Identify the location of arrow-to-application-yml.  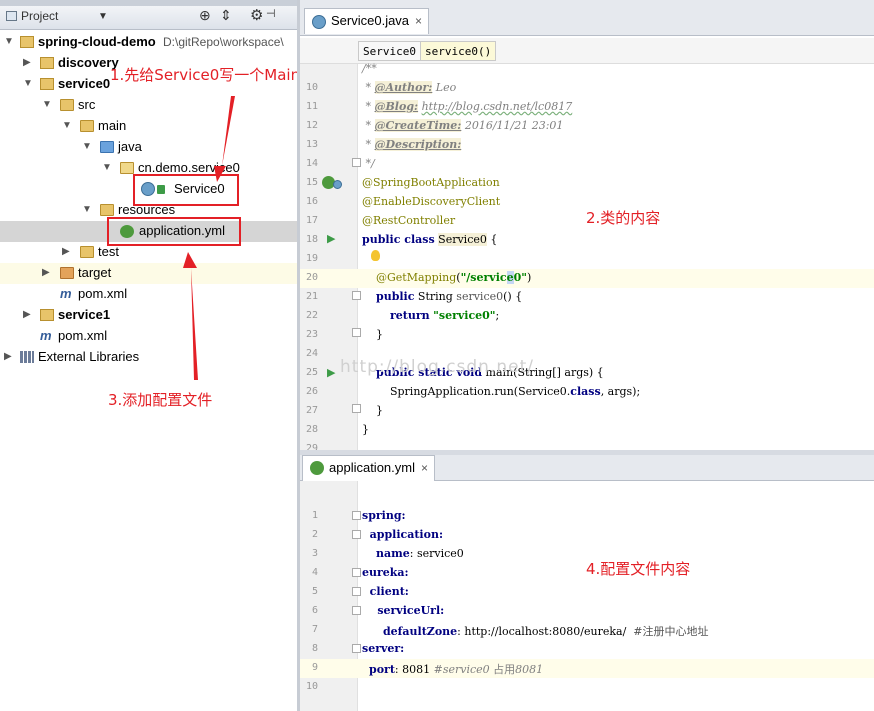
(194, 324).